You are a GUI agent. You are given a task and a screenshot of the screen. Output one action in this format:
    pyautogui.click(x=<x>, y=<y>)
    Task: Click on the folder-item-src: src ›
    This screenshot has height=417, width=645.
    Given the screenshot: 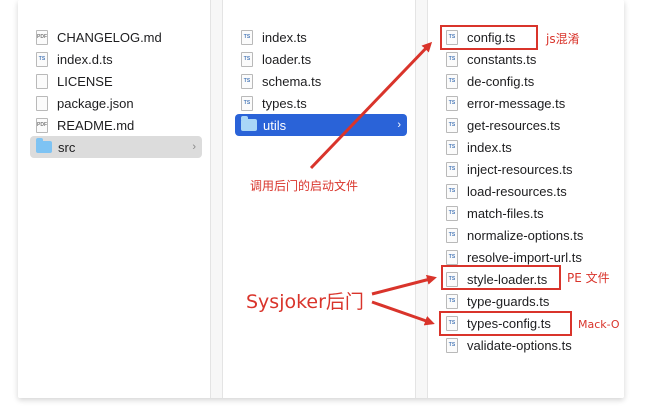 What is the action you would take?
    pyautogui.click(x=116, y=147)
    